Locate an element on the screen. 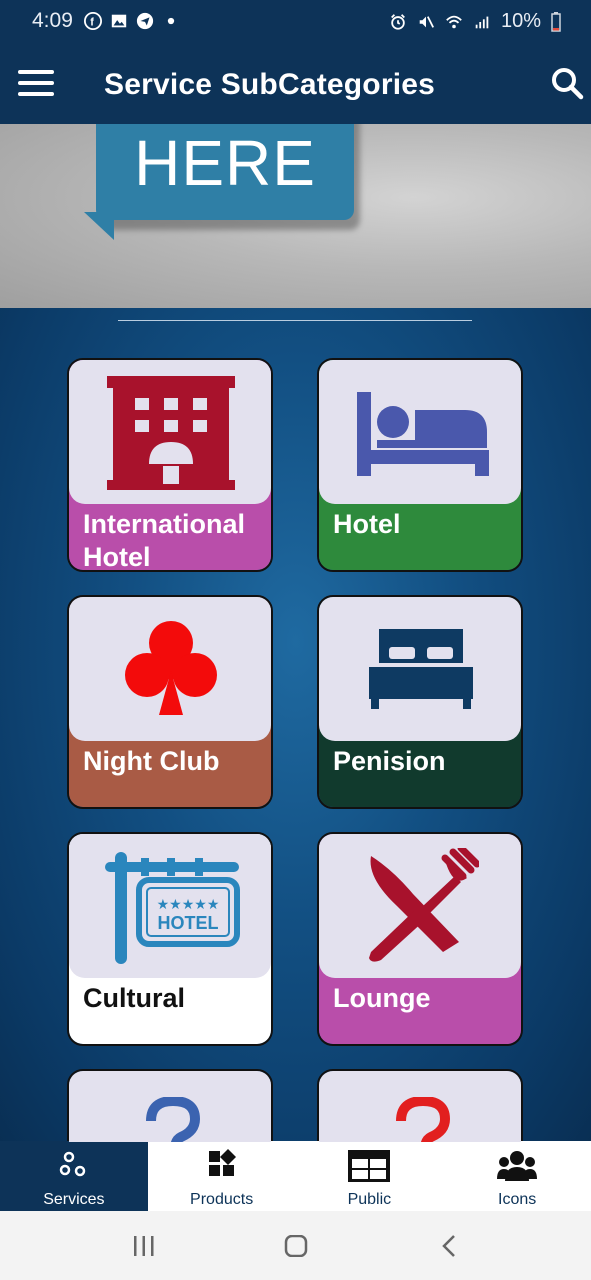  tile-penision: Penision is located at coordinates (420, 702).